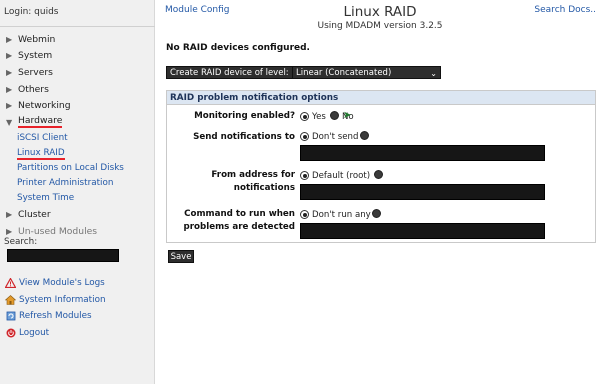 Image resolution: width=600 pixels, height=384 pixels. Describe the element at coordinates (10, 333) in the screenshot. I see `power-icon` at that location.